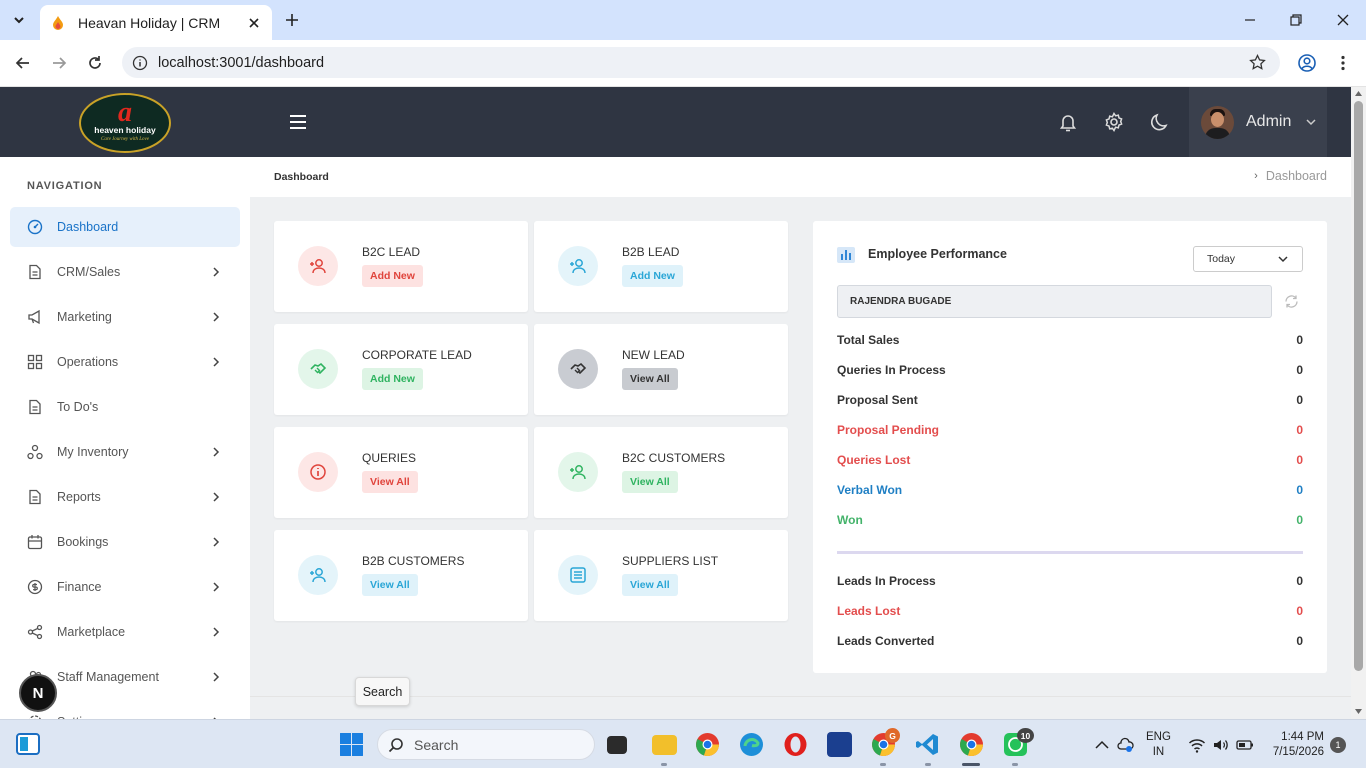 The height and width of the screenshot is (768, 1366). What do you see at coordinates (650, 379) in the screenshot?
I see `new-lead-view-all-button: View All` at bounding box center [650, 379].